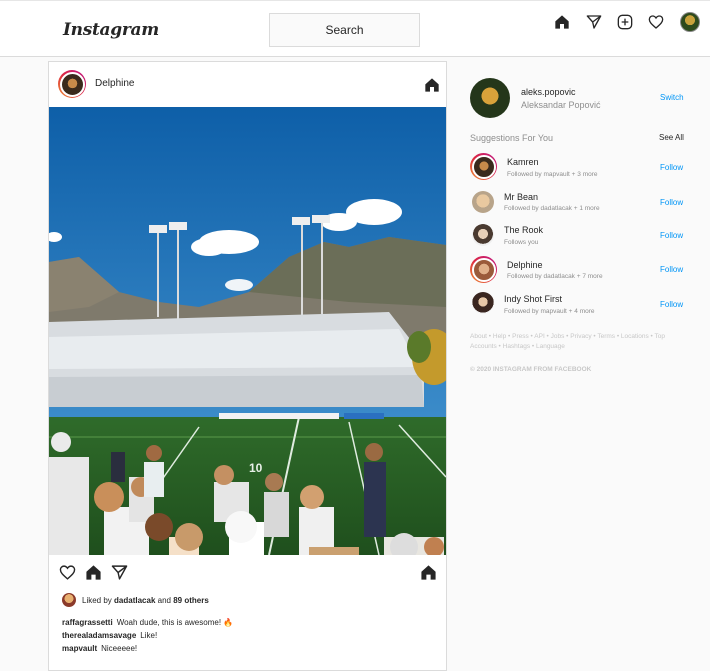  Describe the element at coordinates (552, 208) in the screenshot. I see `suggestion-subtitle: Followed by dadatlacak + 1 more` at that location.